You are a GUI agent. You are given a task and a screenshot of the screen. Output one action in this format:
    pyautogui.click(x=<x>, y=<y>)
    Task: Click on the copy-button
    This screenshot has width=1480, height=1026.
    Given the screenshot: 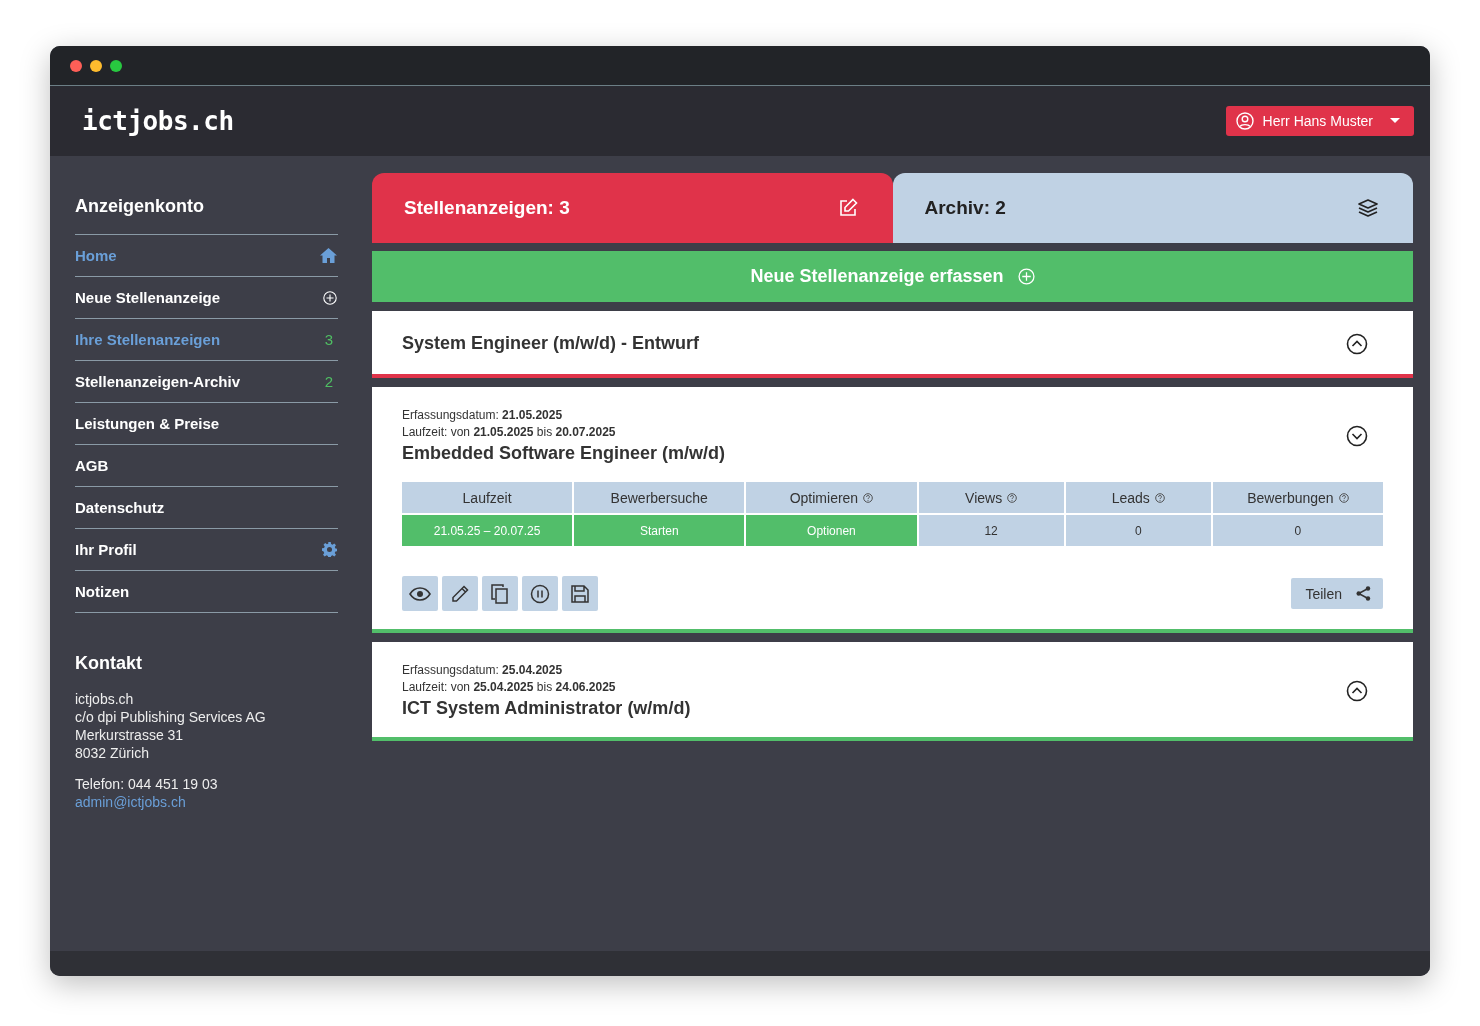 What is the action you would take?
    pyautogui.click(x=500, y=593)
    